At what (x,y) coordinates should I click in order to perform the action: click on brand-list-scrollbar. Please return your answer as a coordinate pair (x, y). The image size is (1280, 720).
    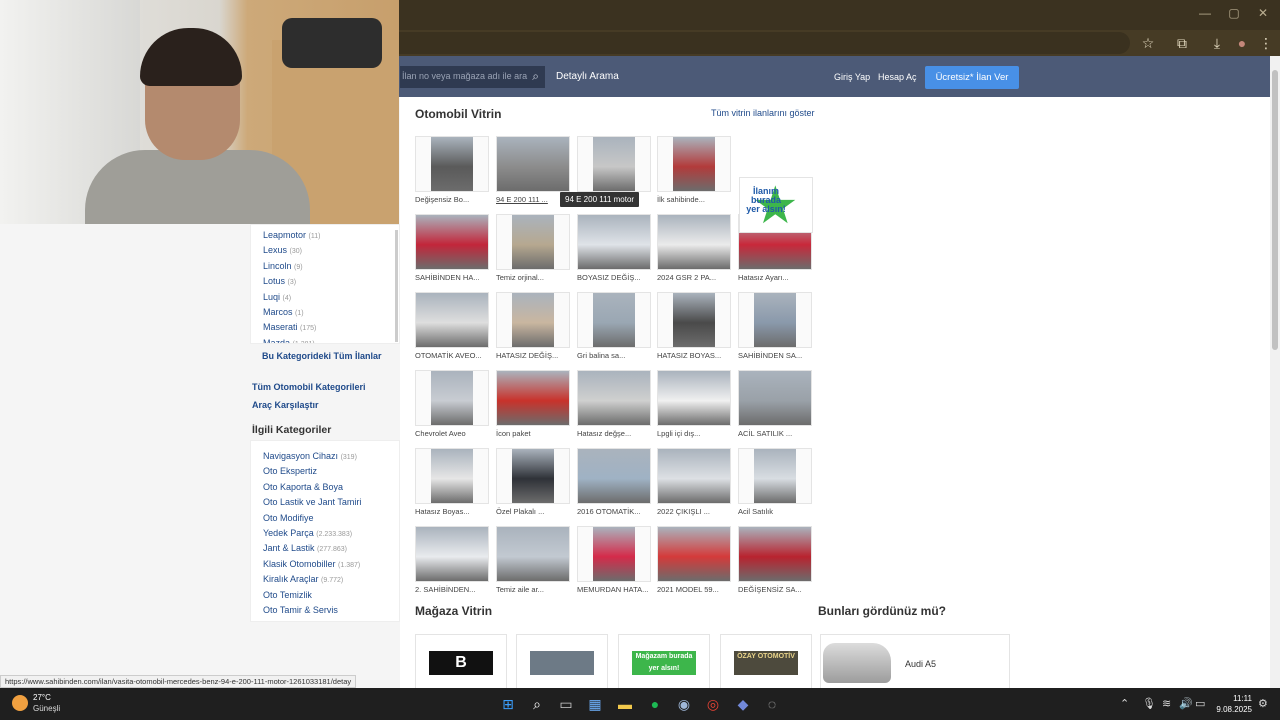
    Looking at the image, I should click on (396, 286).